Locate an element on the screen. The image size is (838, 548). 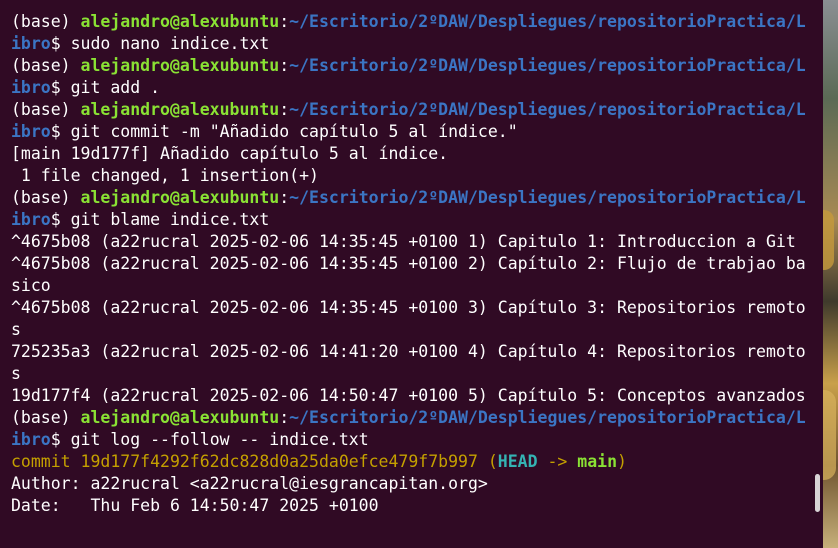
highlighted-text: HEAD is located at coordinates (517, 461).